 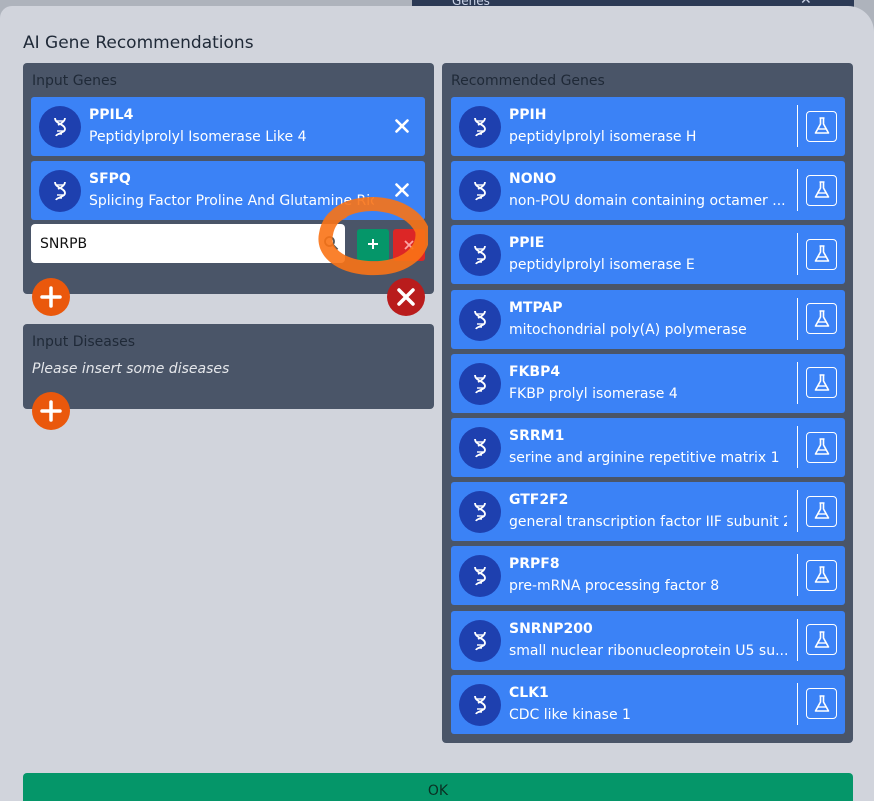 What do you see at coordinates (74, 81) in the screenshot?
I see `input-genes-title: Input Genes` at bounding box center [74, 81].